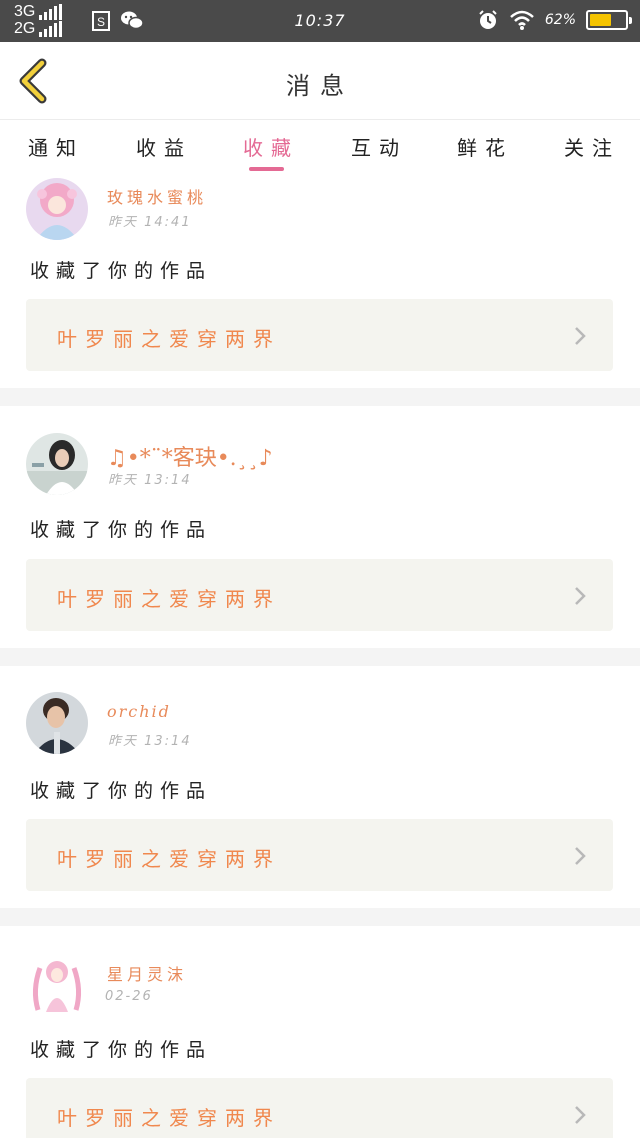 The height and width of the screenshot is (1138, 640). I want to click on tab-favorites: 收藏, so click(271, 146).